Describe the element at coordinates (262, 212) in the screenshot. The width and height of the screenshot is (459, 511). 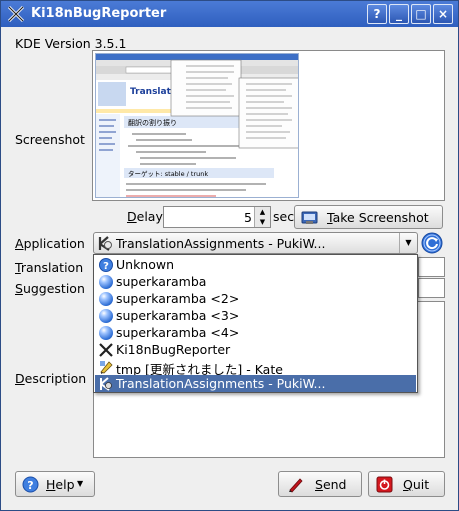
I see `spin-up-icon: ▲` at that location.